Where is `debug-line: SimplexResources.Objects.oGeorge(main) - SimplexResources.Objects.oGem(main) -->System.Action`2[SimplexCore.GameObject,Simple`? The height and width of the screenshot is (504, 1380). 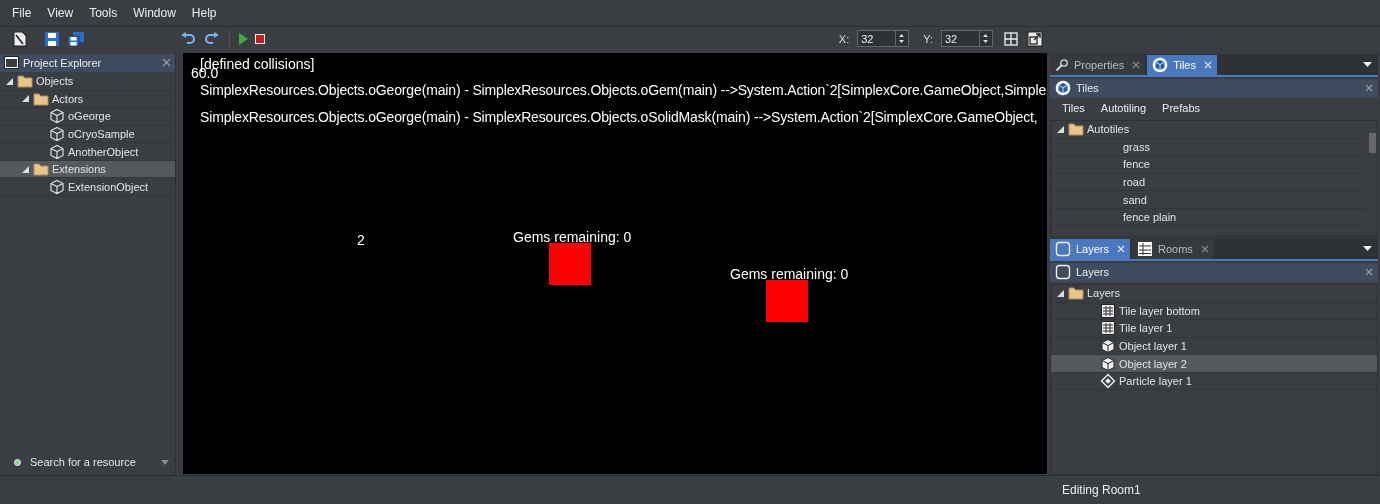 debug-line: SimplexResources.Objects.oGeorge(main) - SimplexResources.Objects.oGem(main) -->System.Action`2[SimplexCore.GameObject,Simple is located at coordinates (623, 89).